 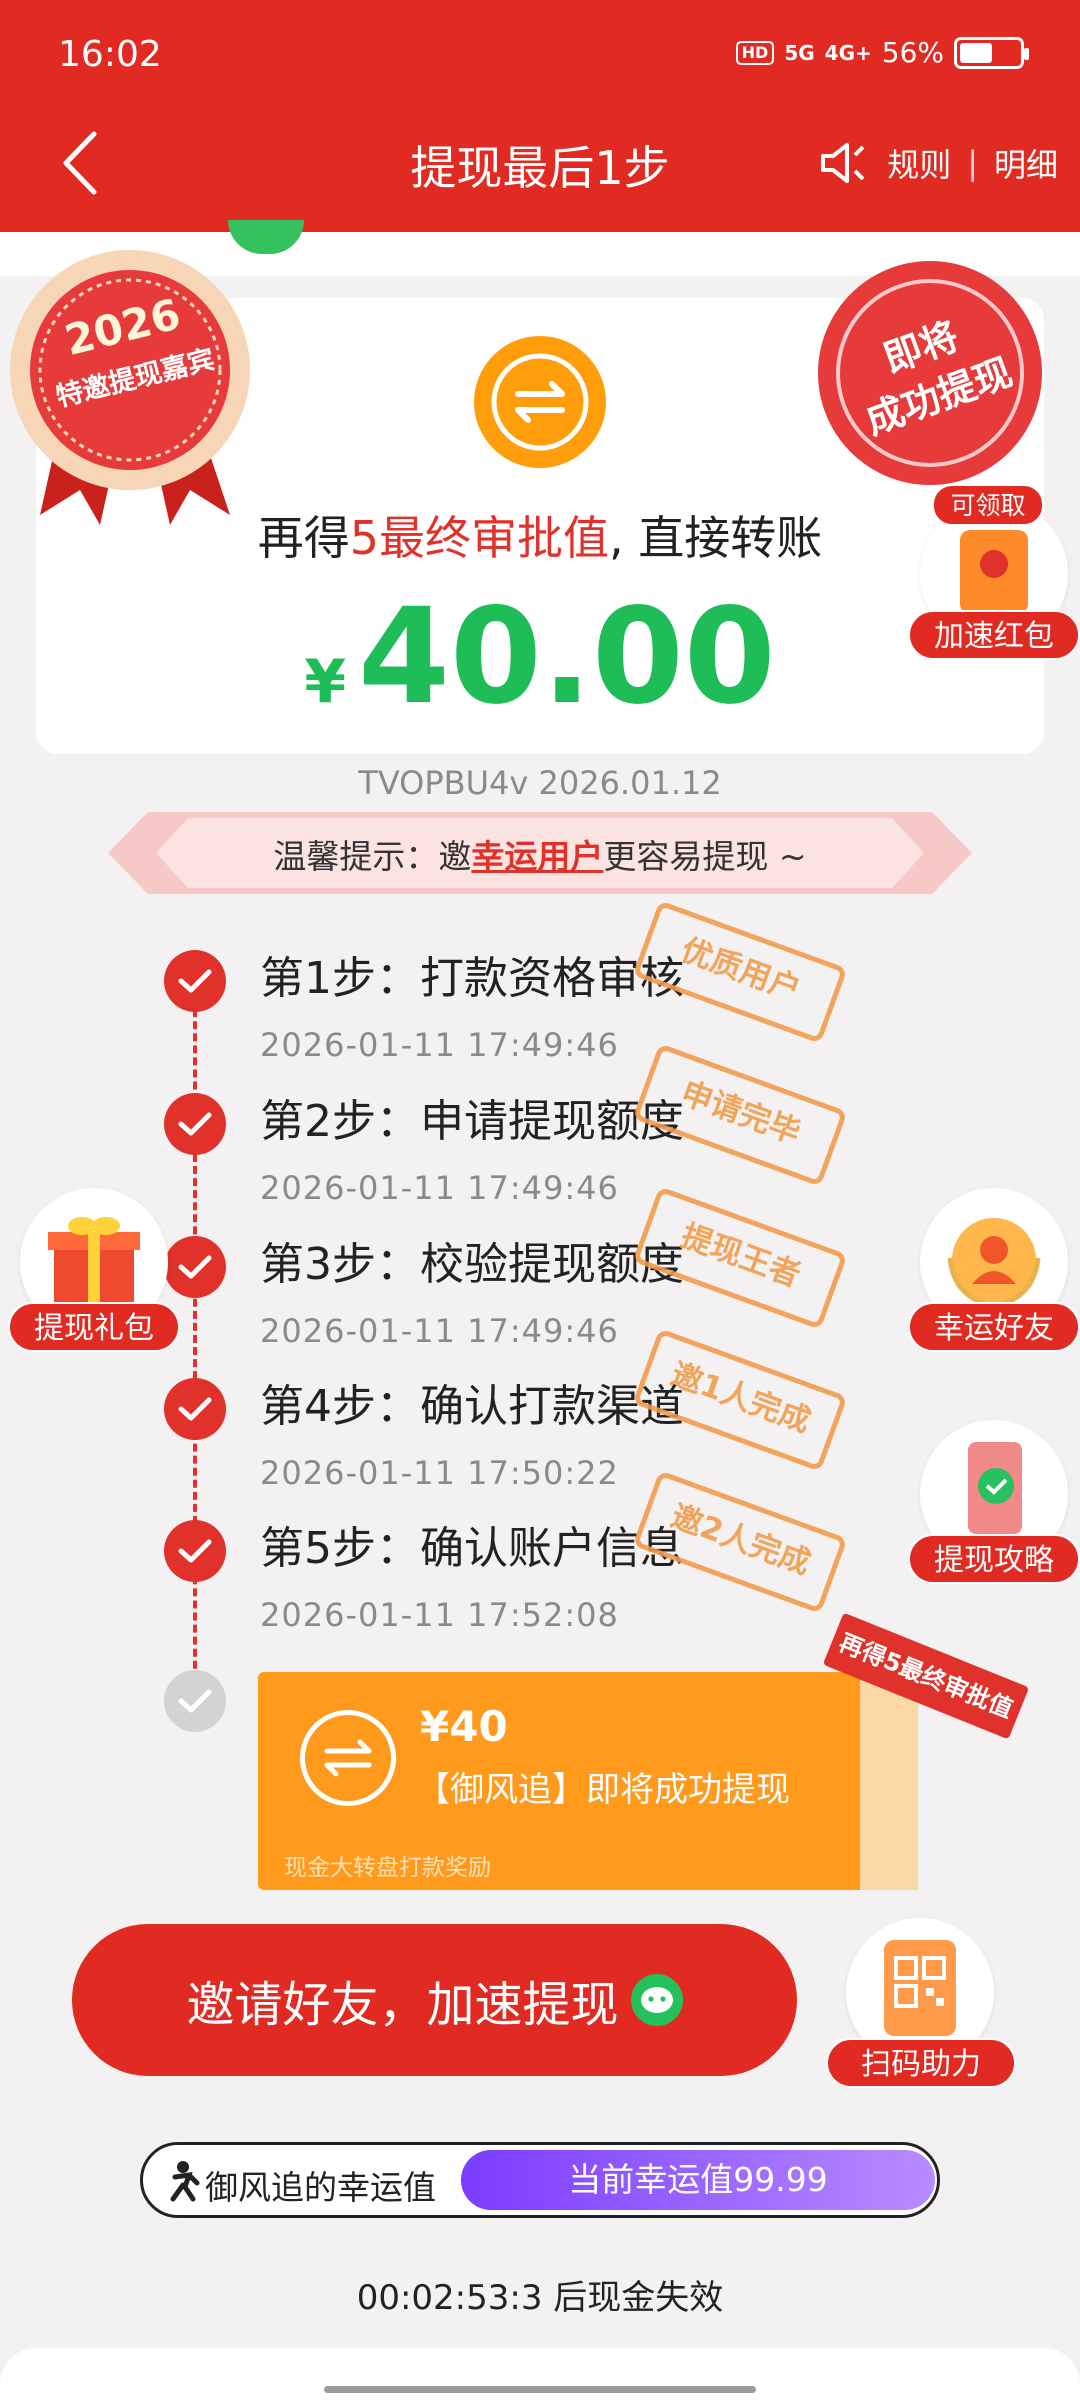 I want to click on hd-icon: HD, so click(x=755, y=52).